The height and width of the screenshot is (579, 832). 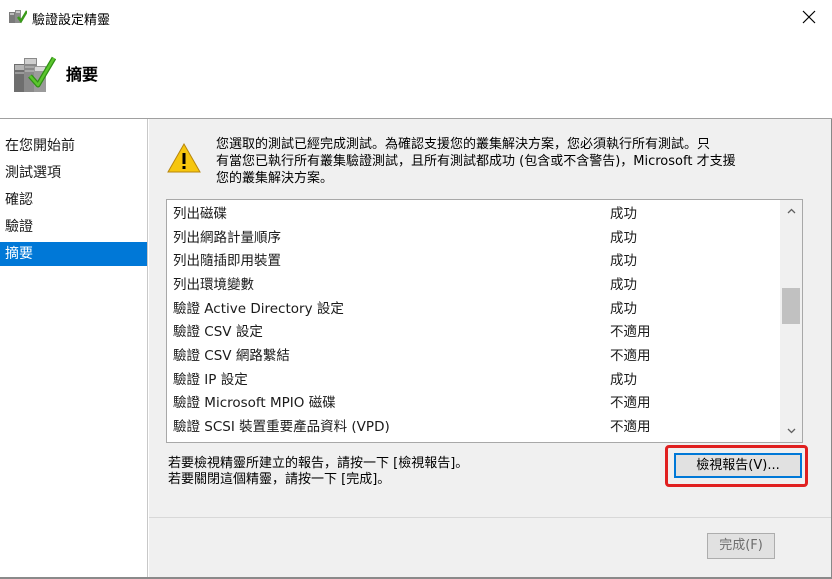 I want to click on list-item: 驗證 SCSI 裝置重要產品資料 (VPD) 不適用, so click(x=473, y=427).